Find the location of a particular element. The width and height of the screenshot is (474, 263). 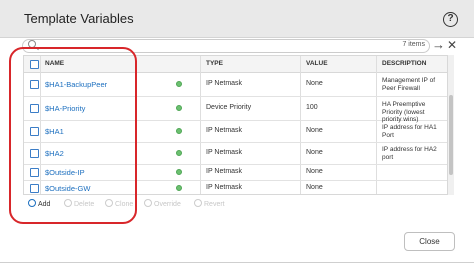

override-button: Override is located at coordinates (162, 203).